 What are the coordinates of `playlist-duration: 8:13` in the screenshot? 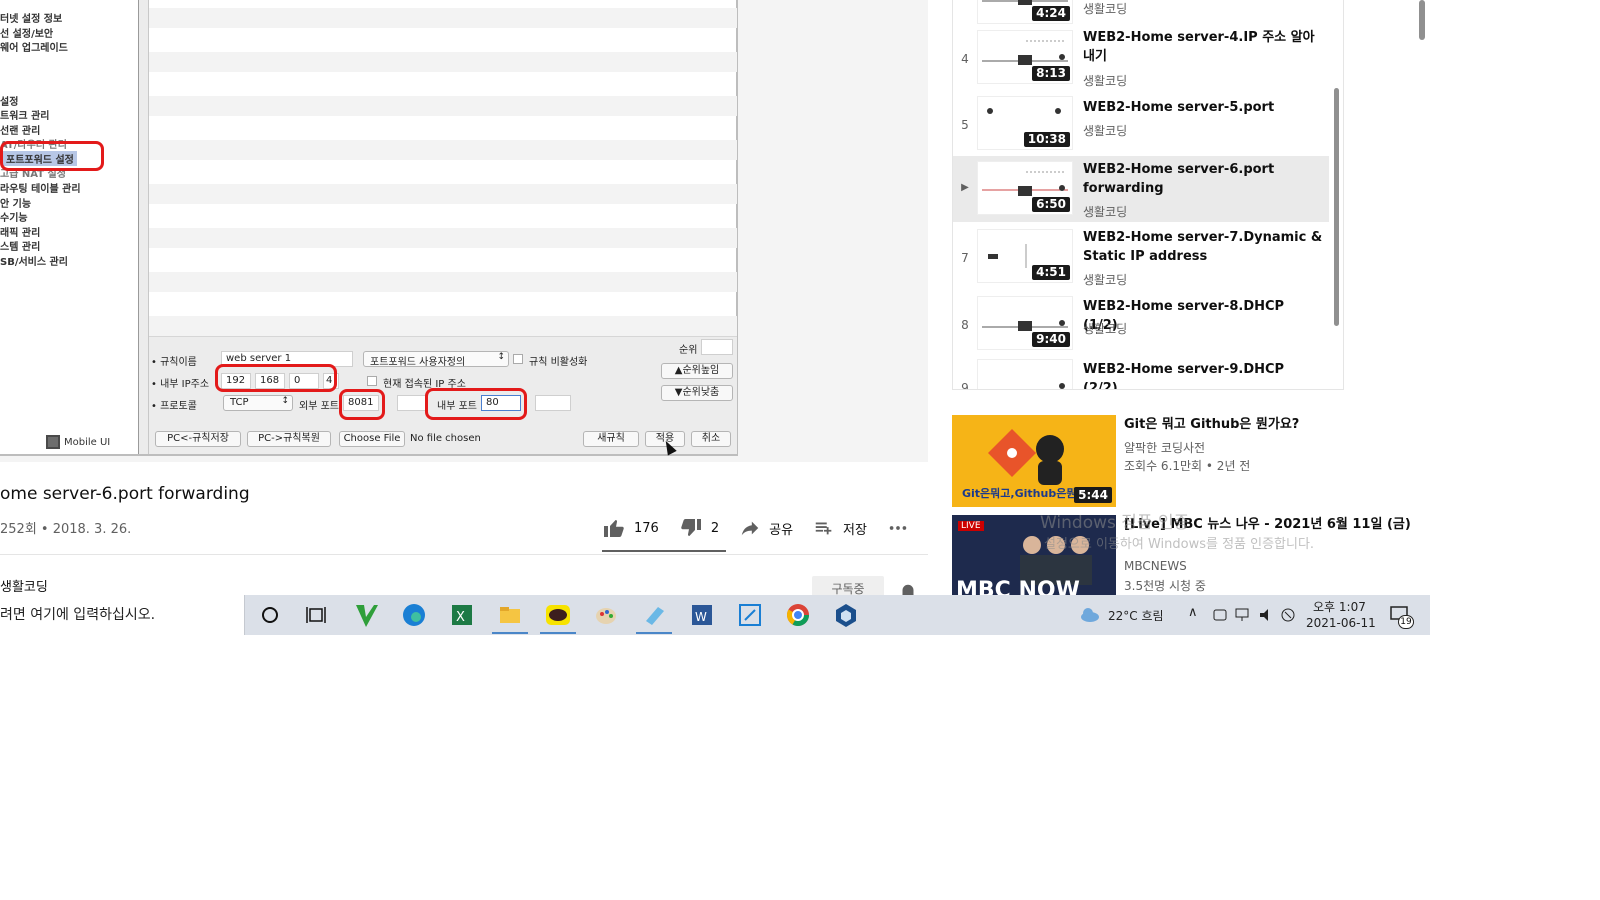 It's located at (1051, 73).